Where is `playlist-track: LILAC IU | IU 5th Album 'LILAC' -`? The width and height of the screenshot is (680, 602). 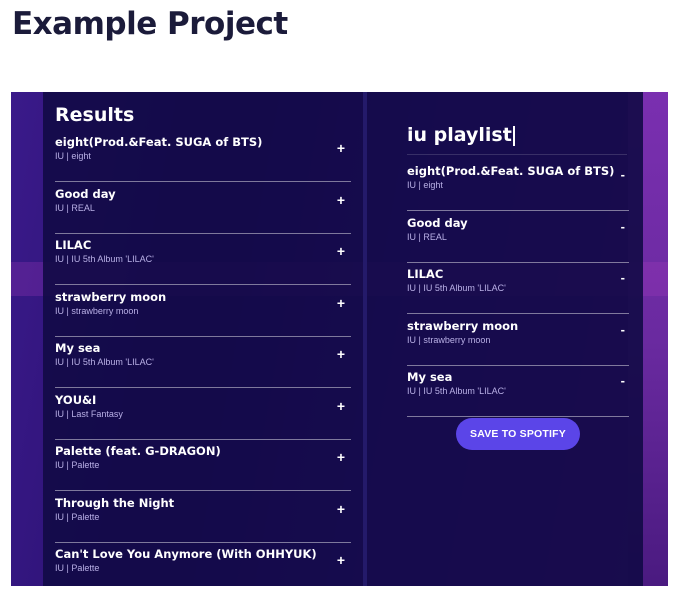
playlist-track: LILAC IU | IU 5th Album 'LILAC' - is located at coordinates (518, 289).